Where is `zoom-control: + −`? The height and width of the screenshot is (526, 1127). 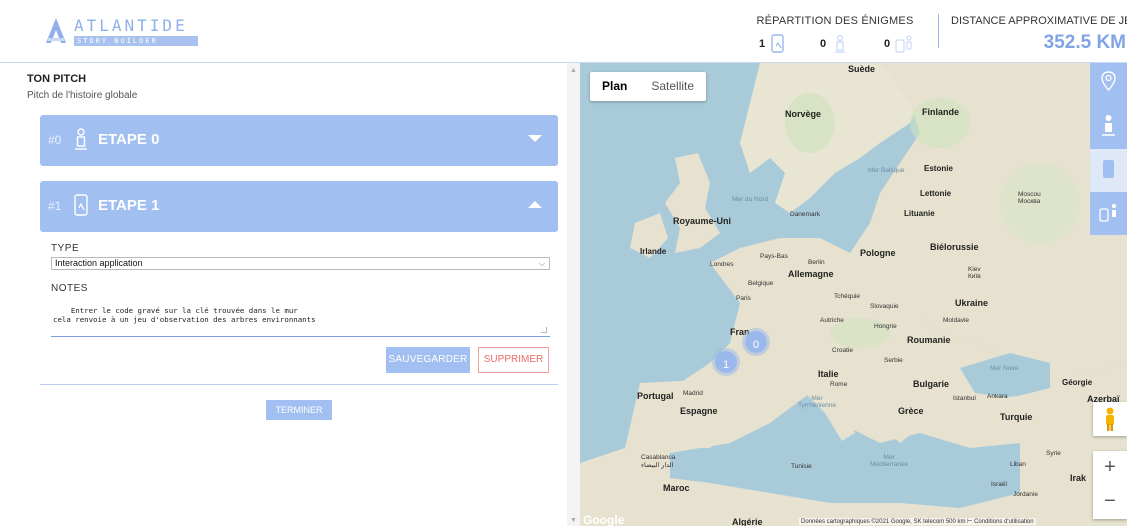
zoom-control: + − is located at coordinates (1110, 485).